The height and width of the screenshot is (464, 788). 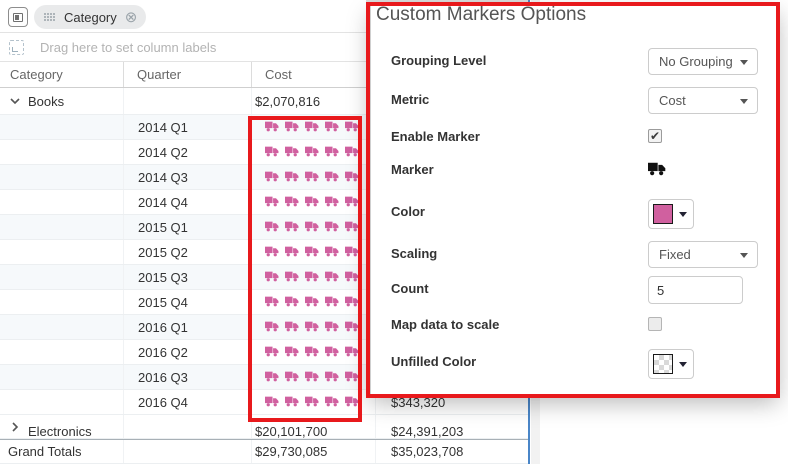 What do you see at coordinates (291, 451) in the screenshot?
I see `cost-value: $29,730,085` at bounding box center [291, 451].